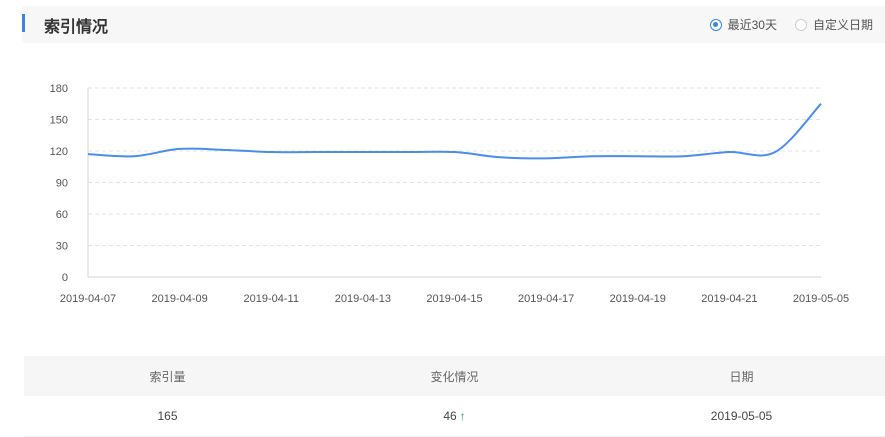 The width and height of the screenshot is (885, 437). I want to click on cell-change: 46 ↑, so click(454, 416).